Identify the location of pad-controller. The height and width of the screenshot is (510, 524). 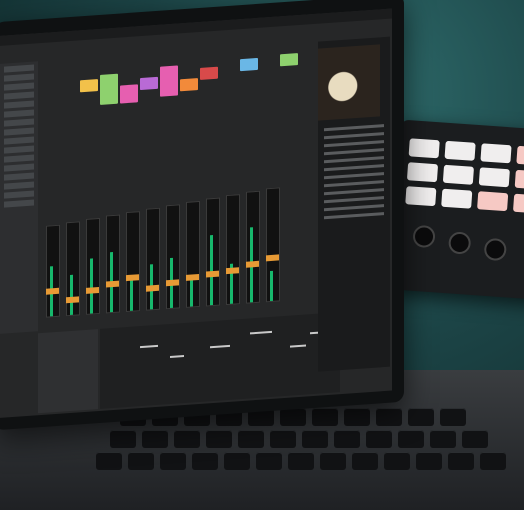
(456, 210).